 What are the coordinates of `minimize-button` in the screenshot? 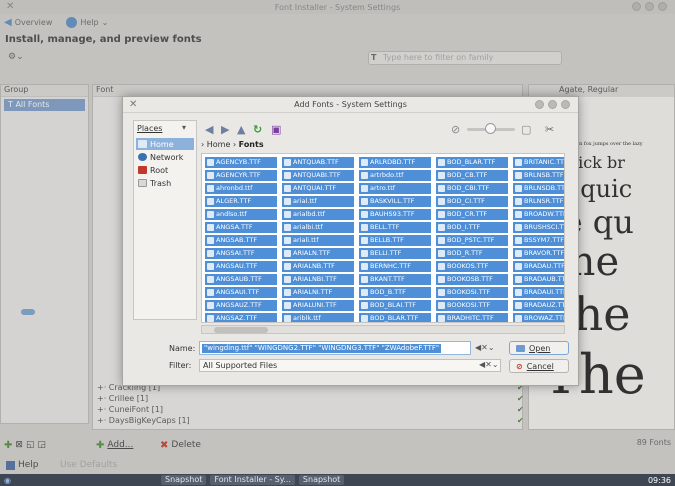 It's located at (636, 6).